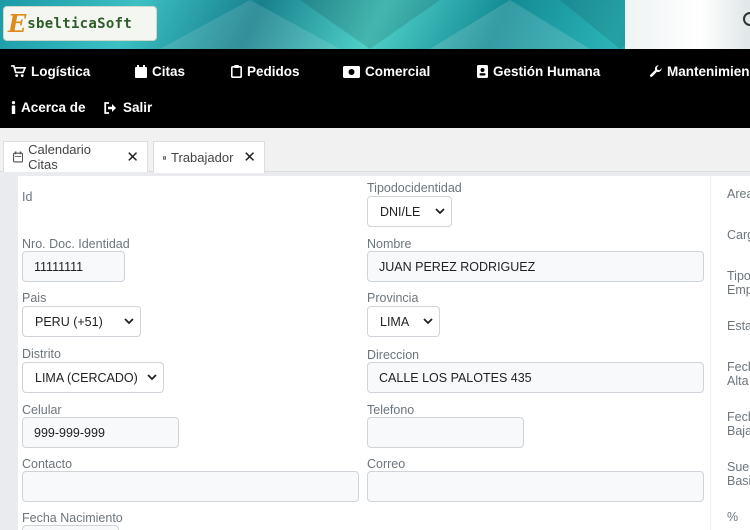 Image resolution: width=750 pixels, height=530 pixels. What do you see at coordinates (47, 464) in the screenshot?
I see `contacto-label: Contacto` at bounding box center [47, 464].